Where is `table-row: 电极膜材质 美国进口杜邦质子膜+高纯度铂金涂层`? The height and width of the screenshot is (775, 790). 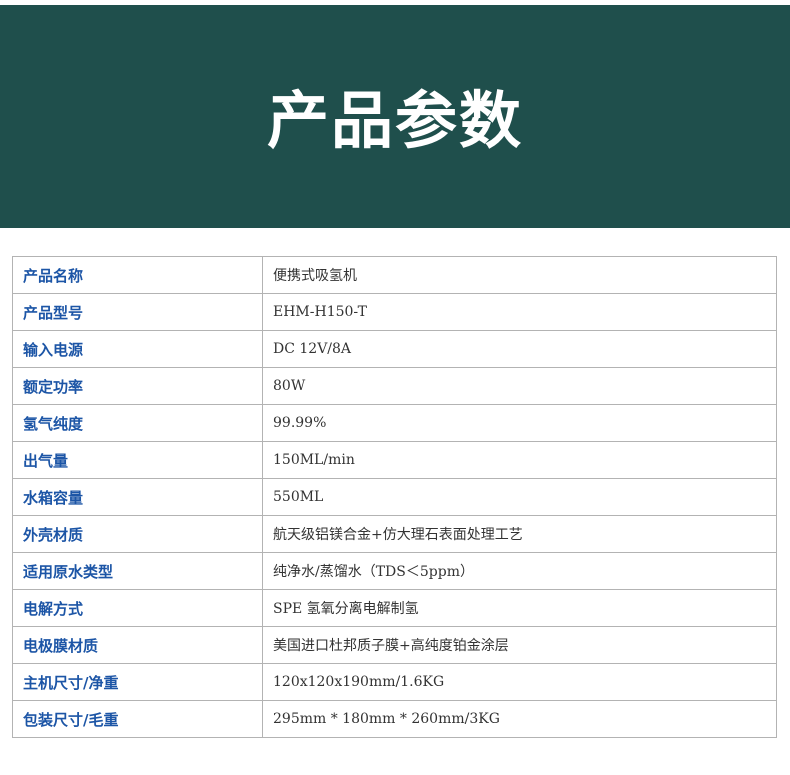 table-row: 电极膜材质 美国进口杜邦质子膜+高纯度铂金涂层 is located at coordinates (394, 645).